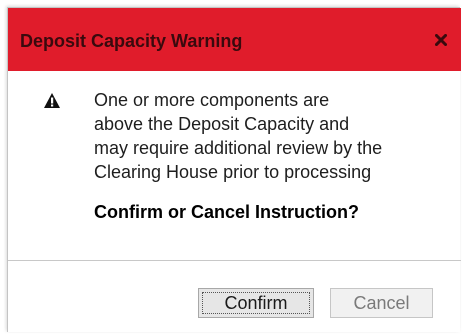  I want to click on message-line: One or more components are, so click(212, 100).